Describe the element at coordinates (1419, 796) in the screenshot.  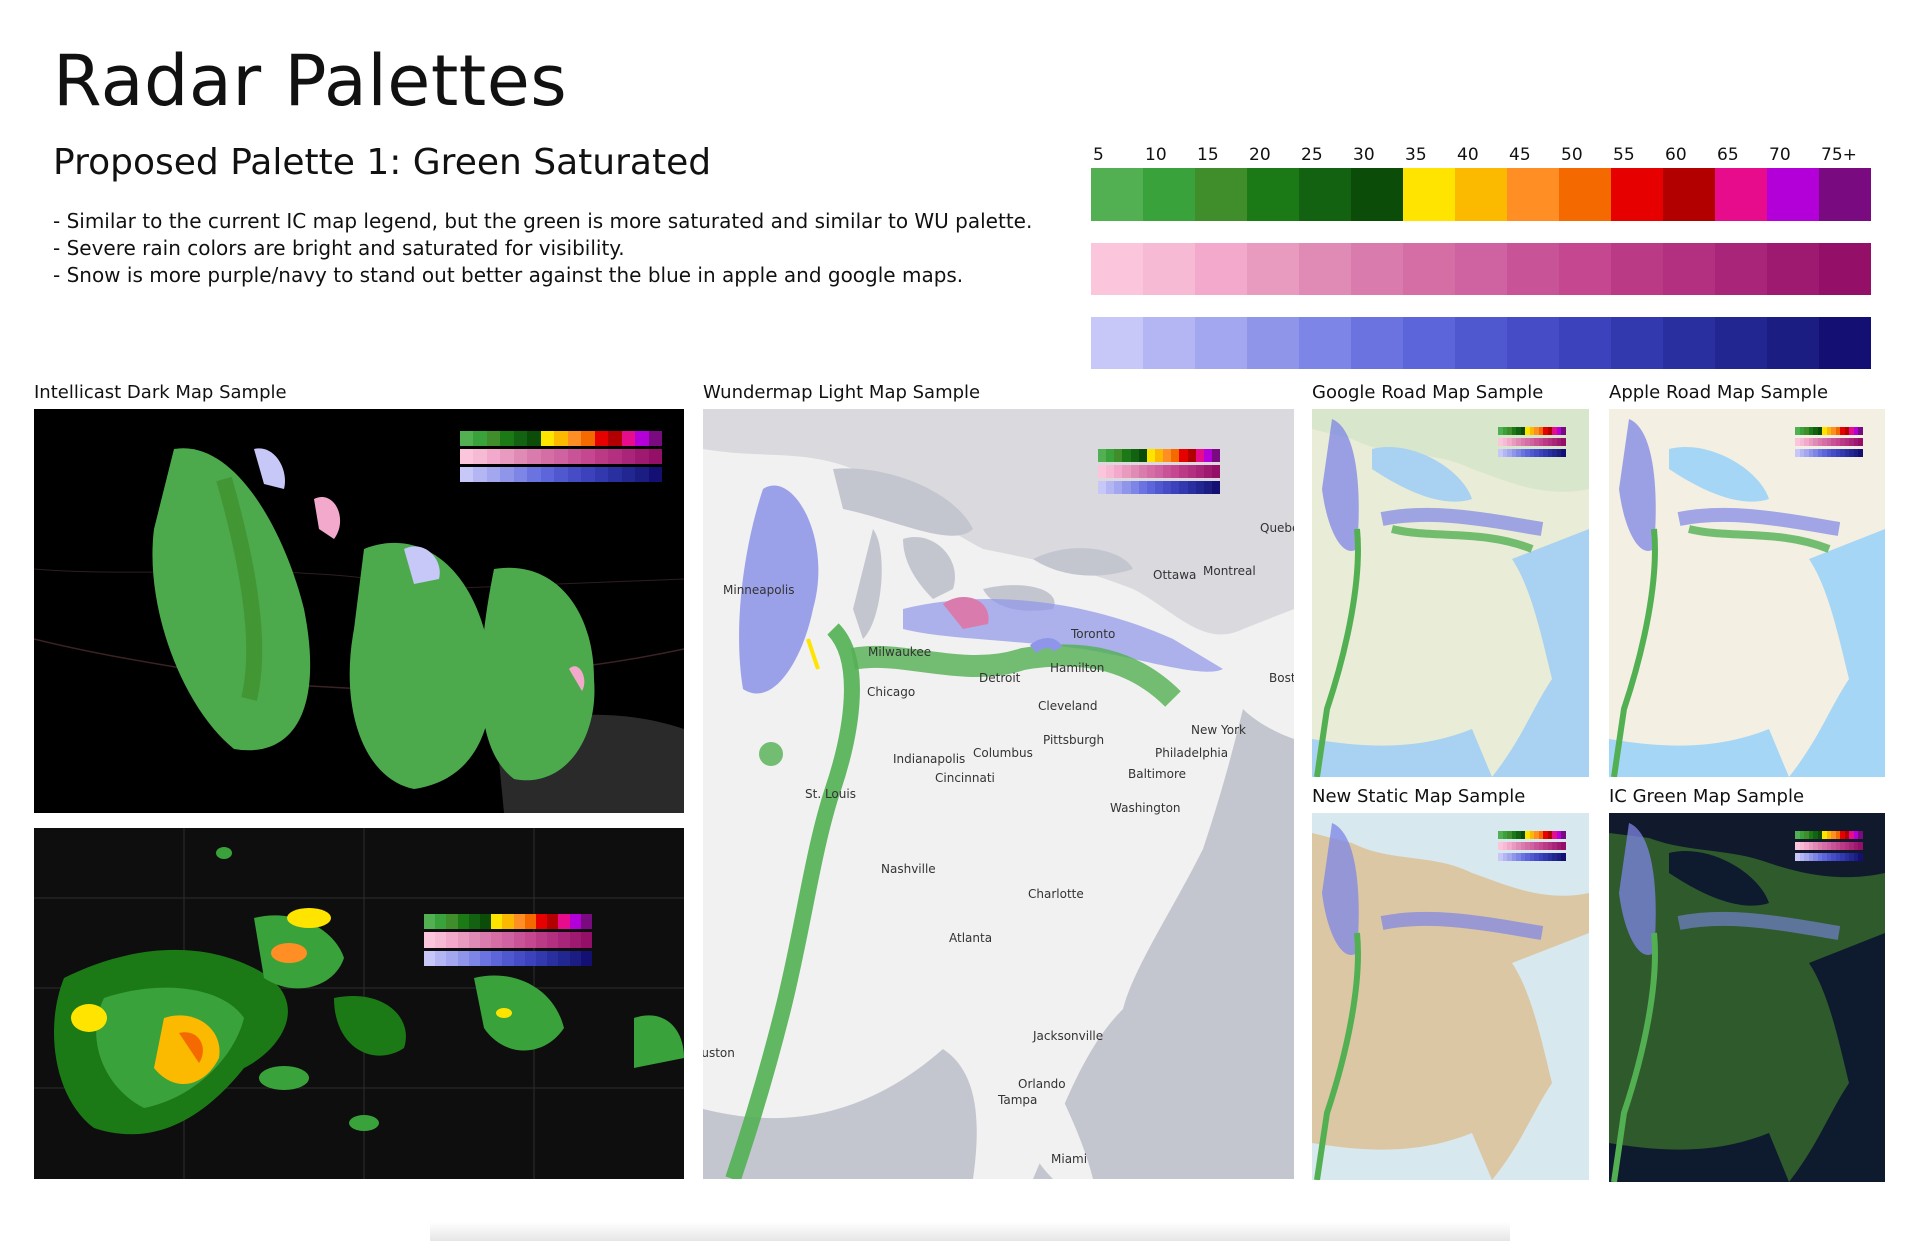
I see `caption-new-static: New Static Map Sample` at that location.